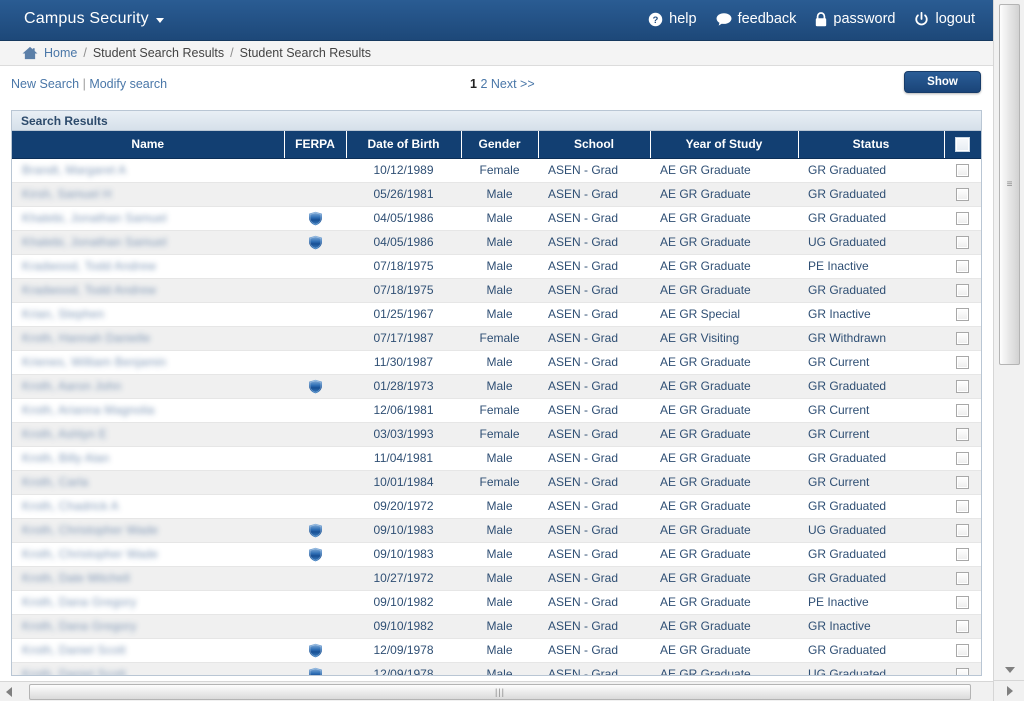 The width and height of the screenshot is (1024, 701). I want to click on pagination-page-2: 2, so click(483, 84).